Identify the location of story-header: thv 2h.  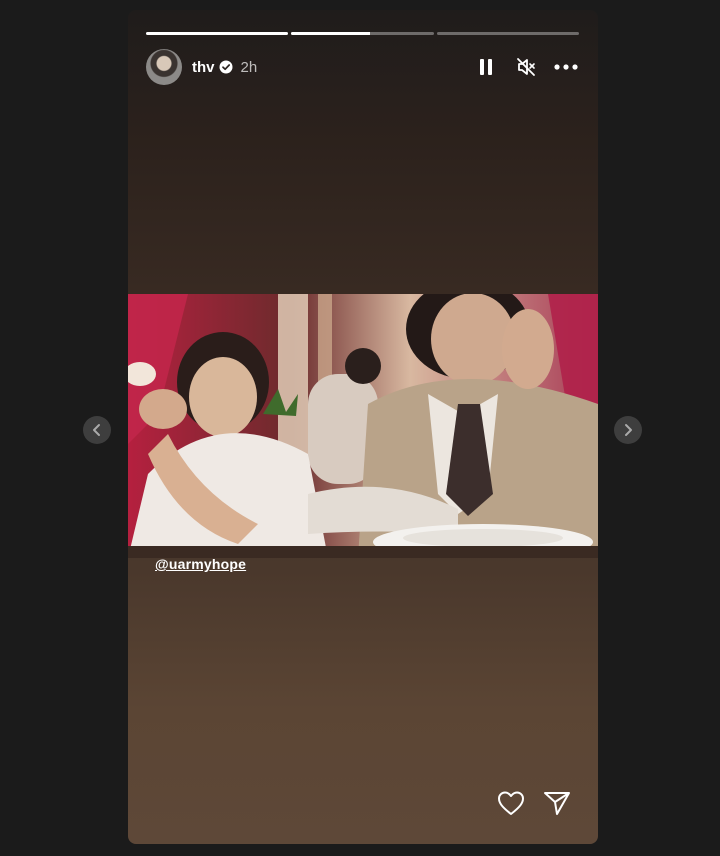
(362, 67).